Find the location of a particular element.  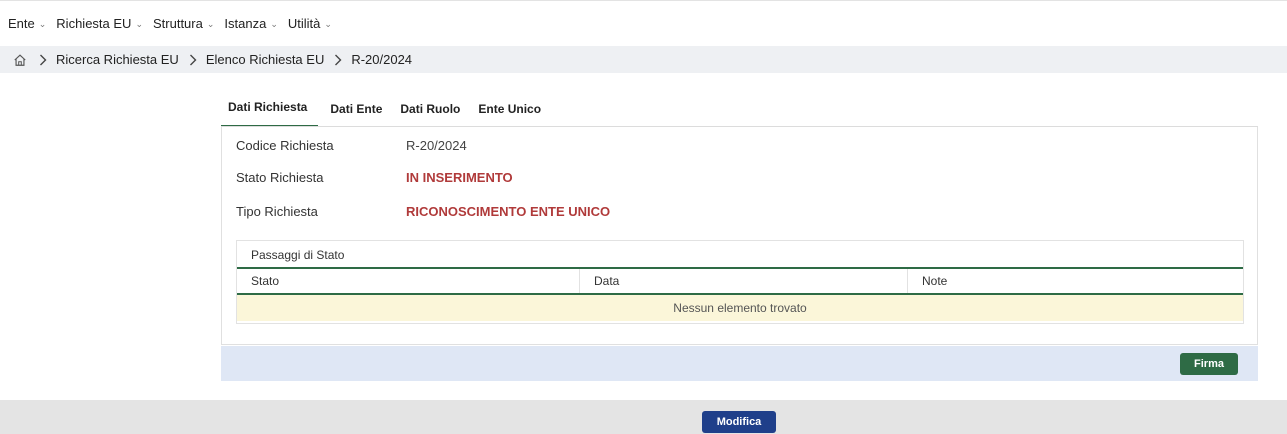

grid-empty-message: Nessun elemento trovato is located at coordinates (740, 308).